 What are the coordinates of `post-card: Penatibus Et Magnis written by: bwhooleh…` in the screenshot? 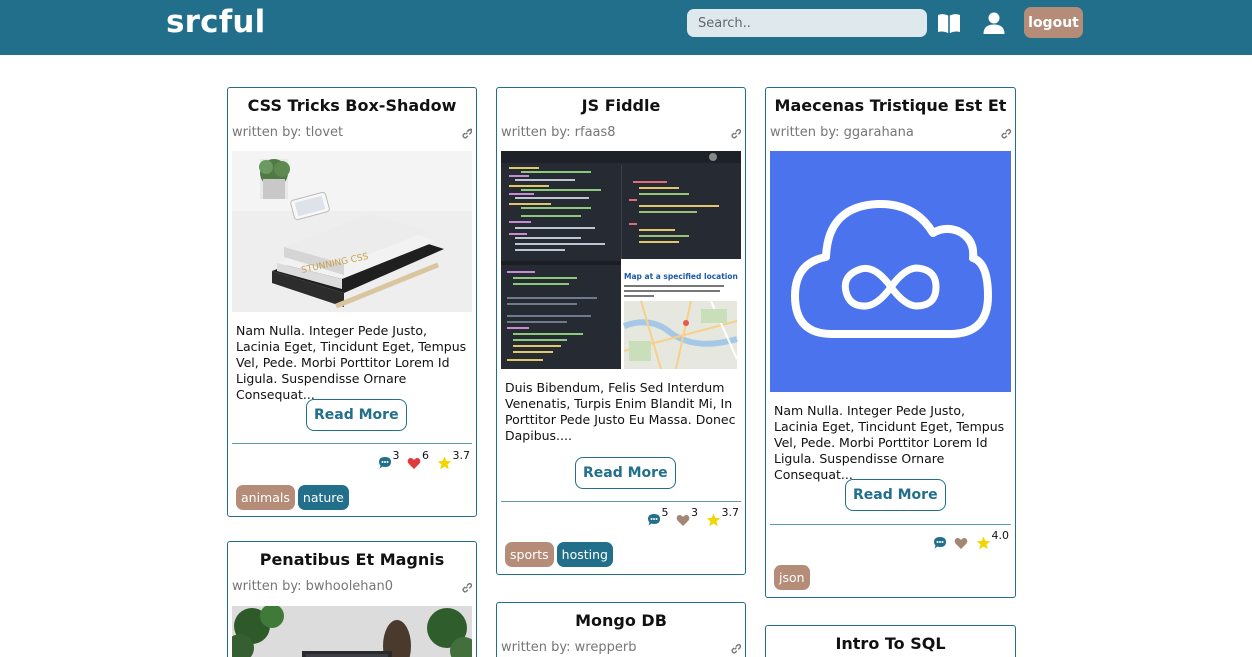 It's located at (352, 599).